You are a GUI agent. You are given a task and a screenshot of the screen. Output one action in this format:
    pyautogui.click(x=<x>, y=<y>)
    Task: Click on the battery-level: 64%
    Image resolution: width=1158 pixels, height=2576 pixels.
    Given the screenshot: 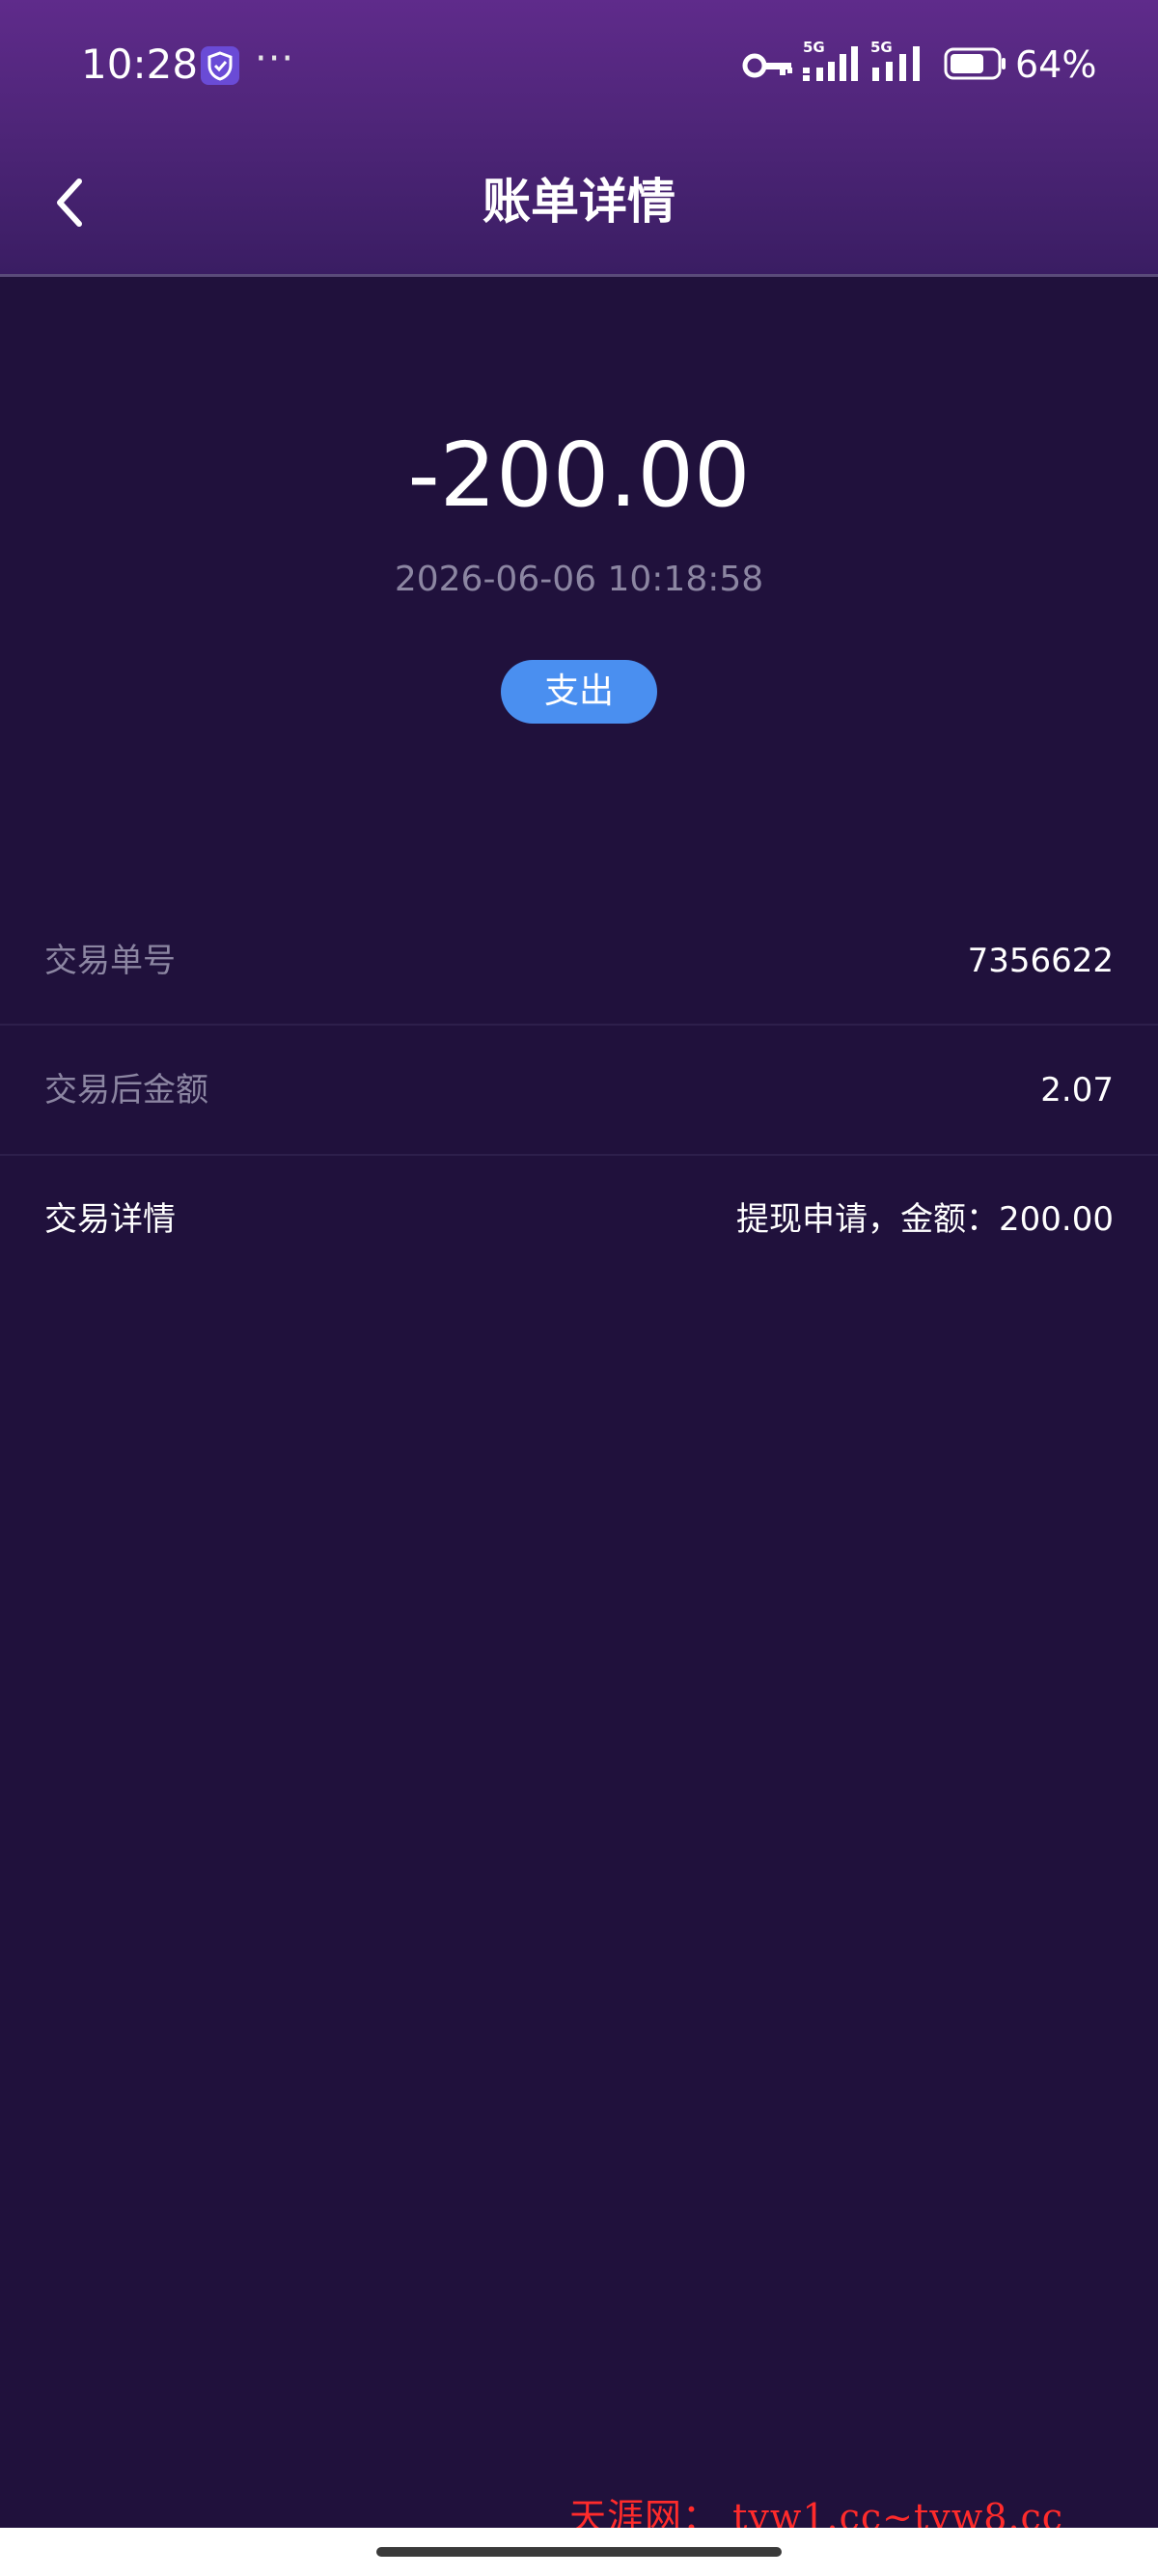 What is the action you would take?
    pyautogui.click(x=1056, y=64)
    